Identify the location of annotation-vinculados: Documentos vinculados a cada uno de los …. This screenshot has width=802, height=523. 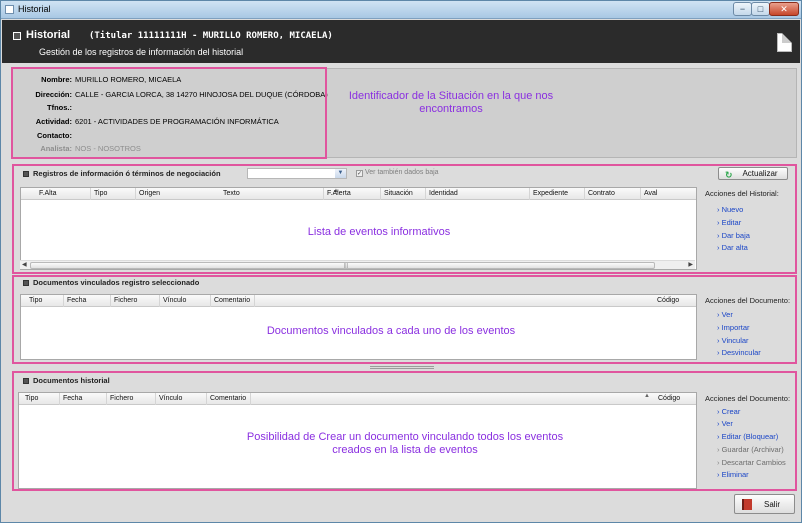
(391, 331).